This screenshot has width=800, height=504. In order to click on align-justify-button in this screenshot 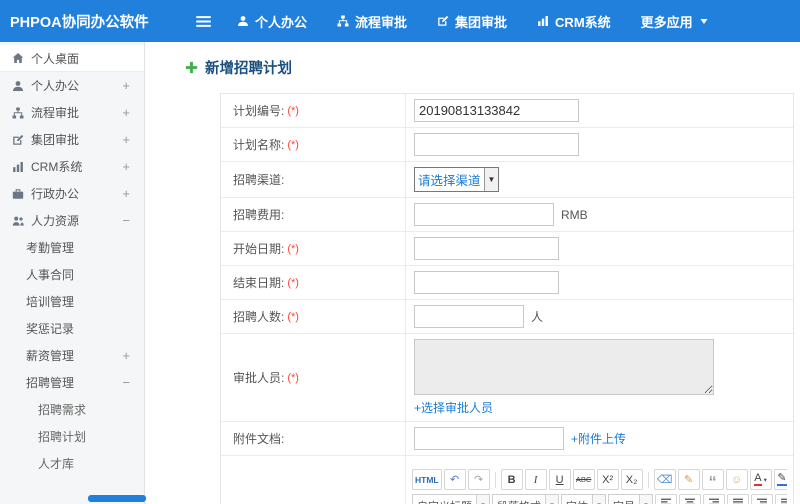, I will do `click(738, 499)`.